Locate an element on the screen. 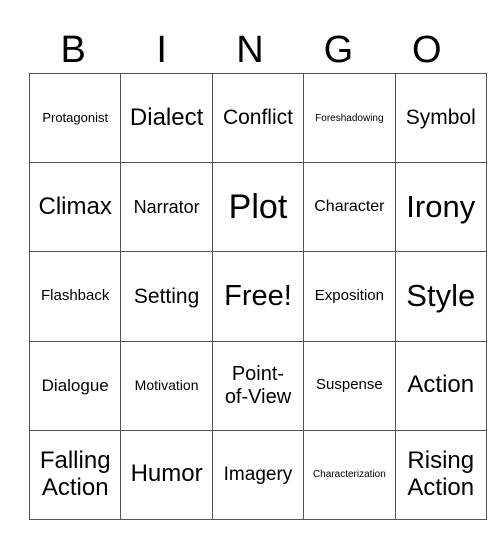 The image size is (500, 544). bingo-cell: Point-of-View is located at coordinates (258, 385).